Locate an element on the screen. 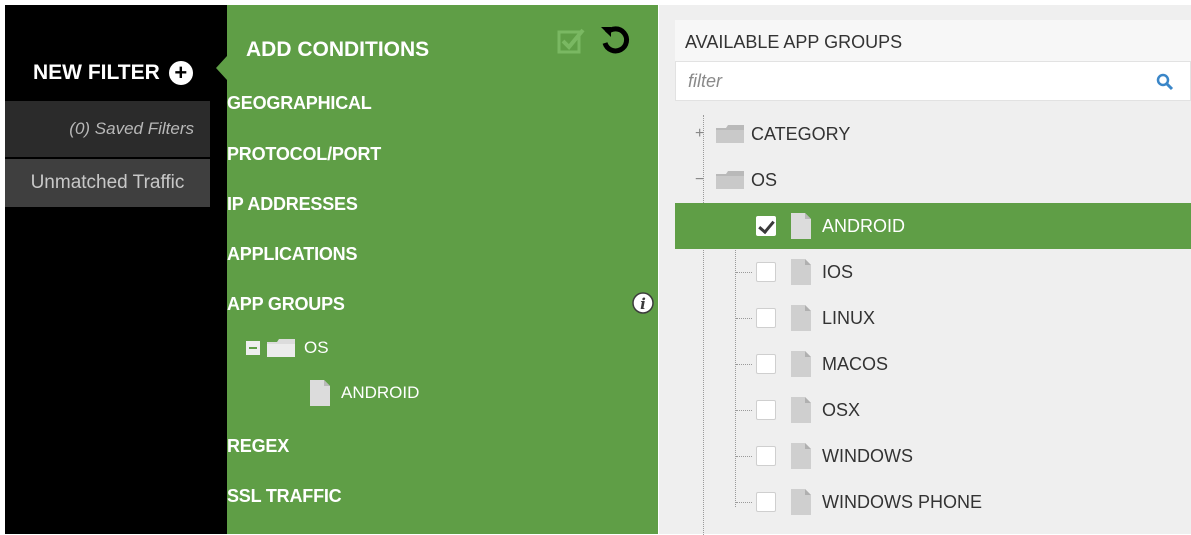  app-groups-os-node: OS is located at coordinates (287, 348).